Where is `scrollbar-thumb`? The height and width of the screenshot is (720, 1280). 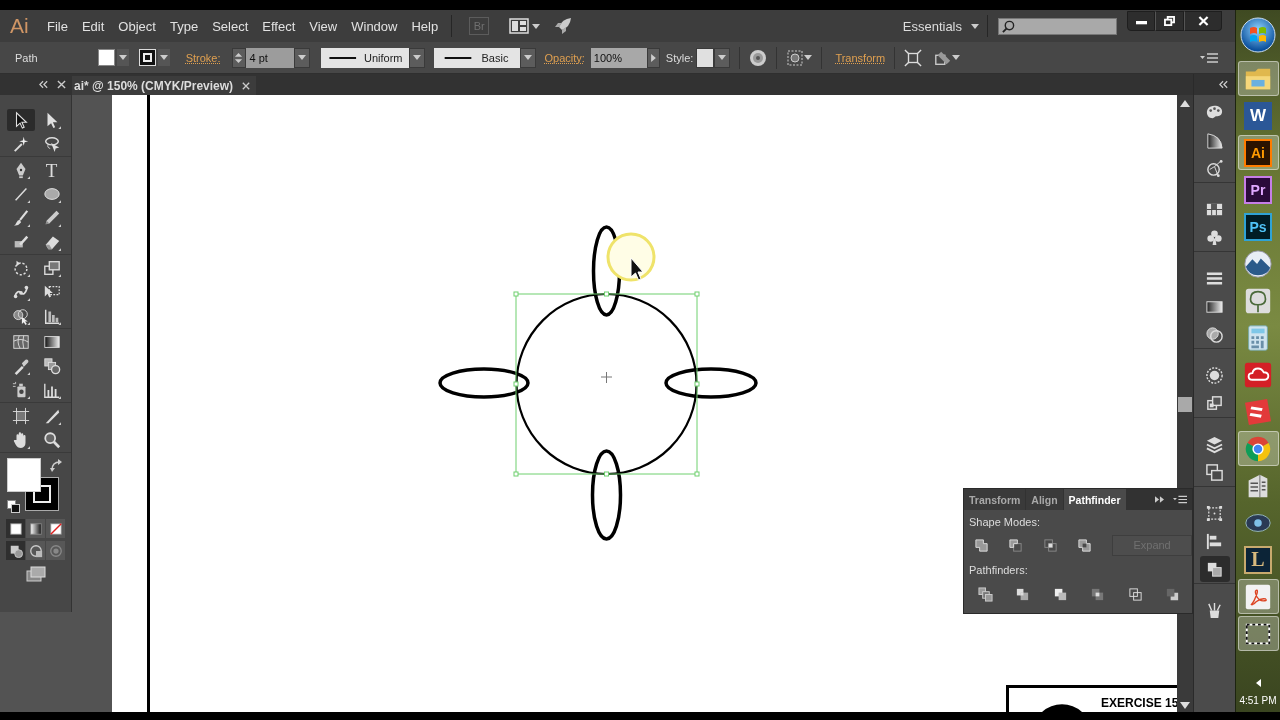 scrollbar-thumb is located at coordinates (1185, 404).